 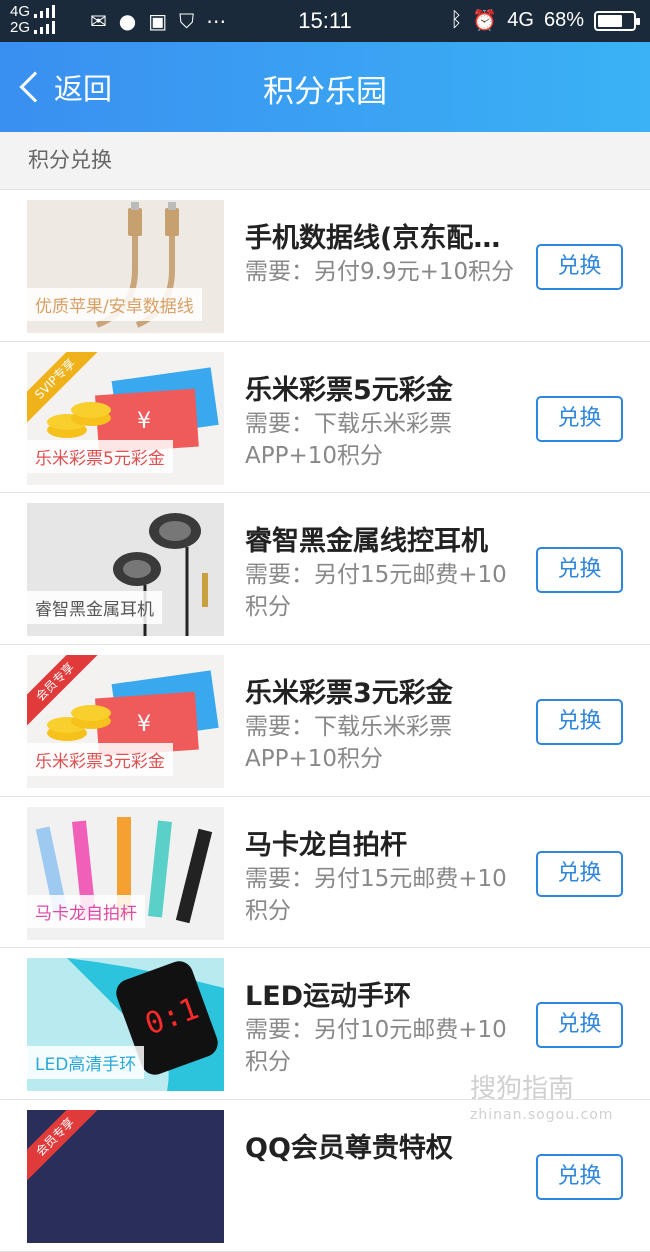 I want to click on list-item: 马卡龙自拍杆 马卡龙自拍杆 需要：另付15元邮费+10积分 兑换, so click(x=325, y=872).